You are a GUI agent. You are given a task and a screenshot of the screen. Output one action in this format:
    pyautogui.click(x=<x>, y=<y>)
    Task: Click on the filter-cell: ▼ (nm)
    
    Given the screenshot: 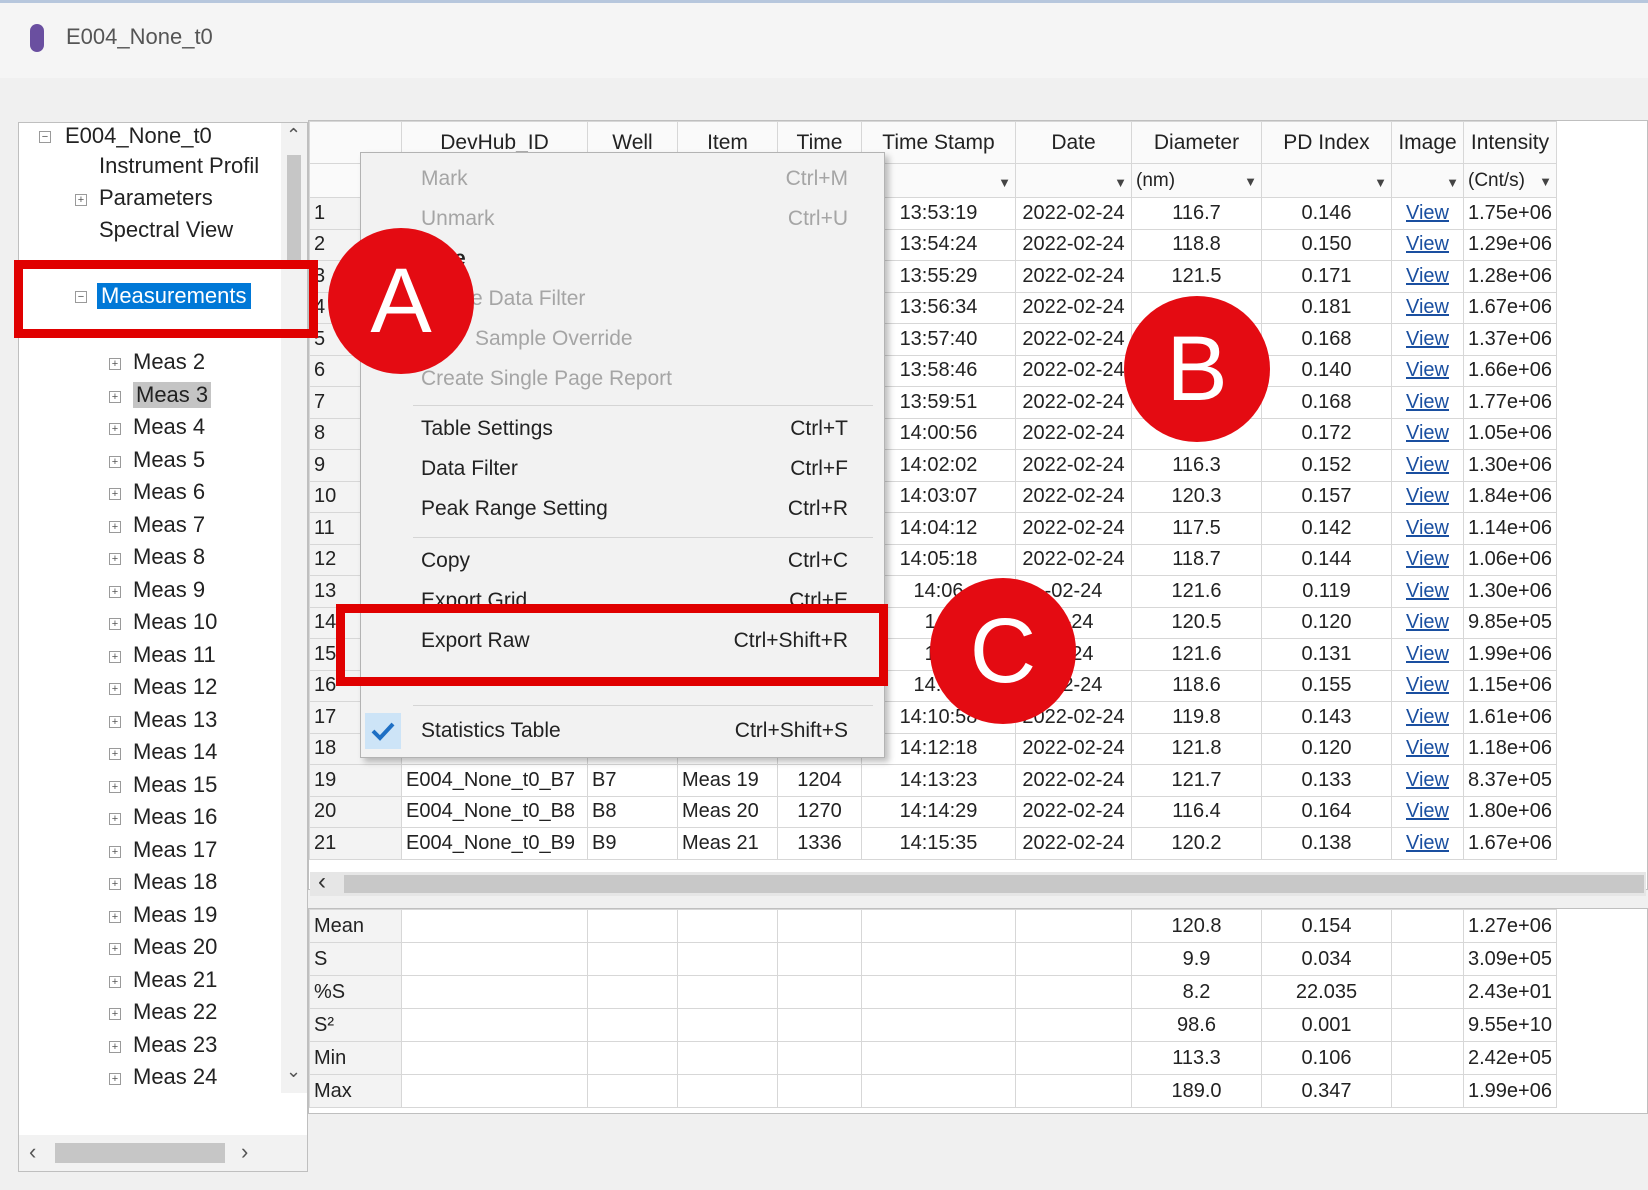 What is the action you would take?
    pyautogui.click(x=1196, y=180)
    